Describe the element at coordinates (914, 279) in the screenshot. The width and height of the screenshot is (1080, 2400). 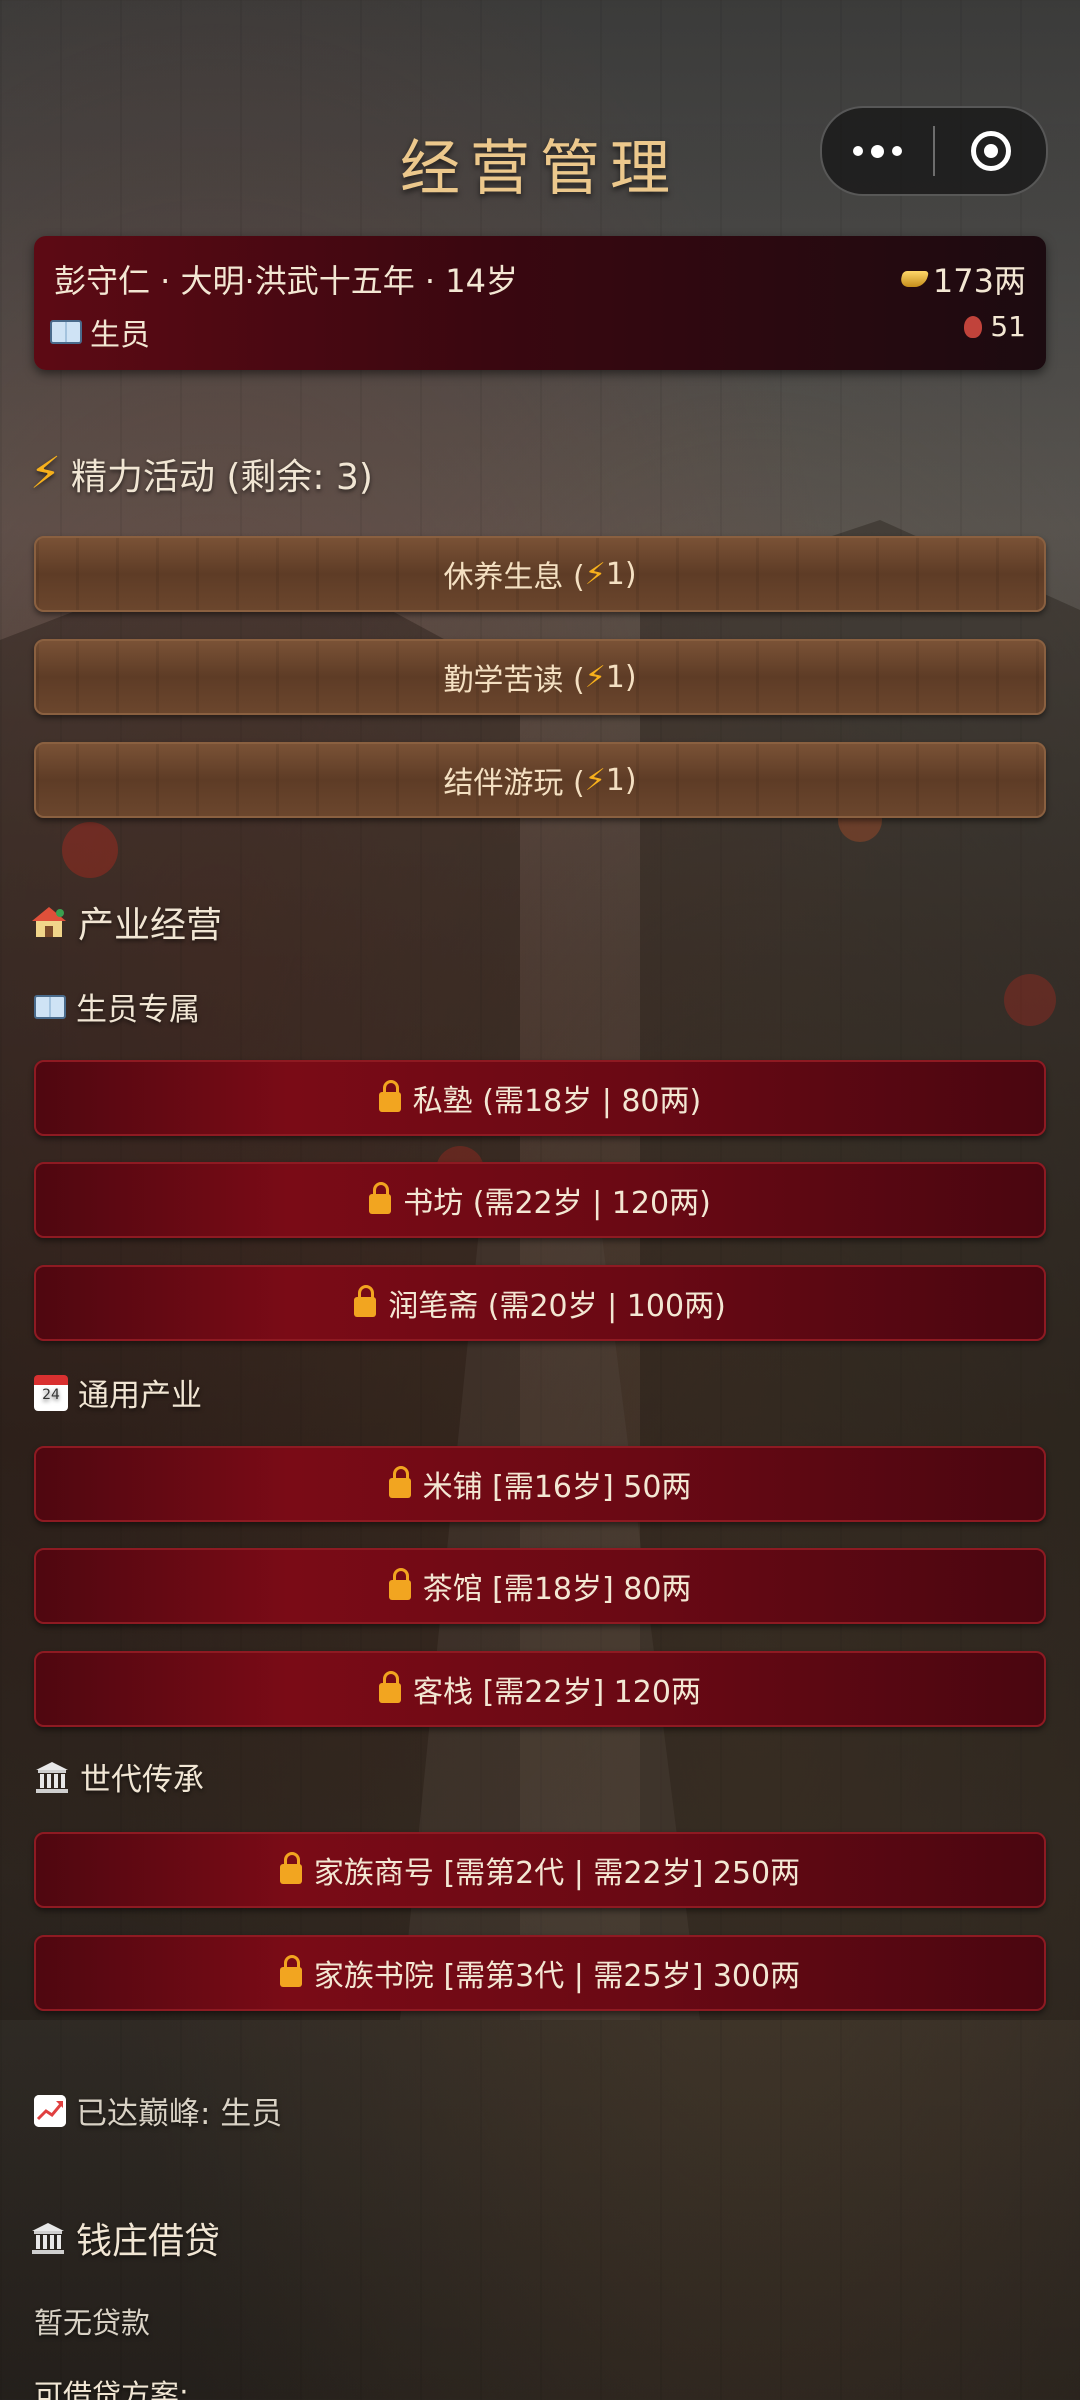
I see `gold-ingot-icon` at that location.